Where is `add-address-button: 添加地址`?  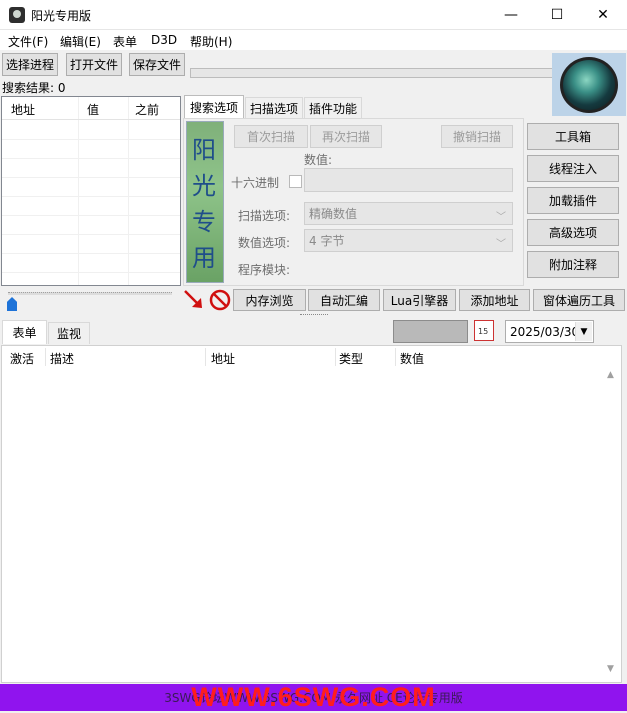
add-address-button: 添加地址 is located at coordinates (494, 300).